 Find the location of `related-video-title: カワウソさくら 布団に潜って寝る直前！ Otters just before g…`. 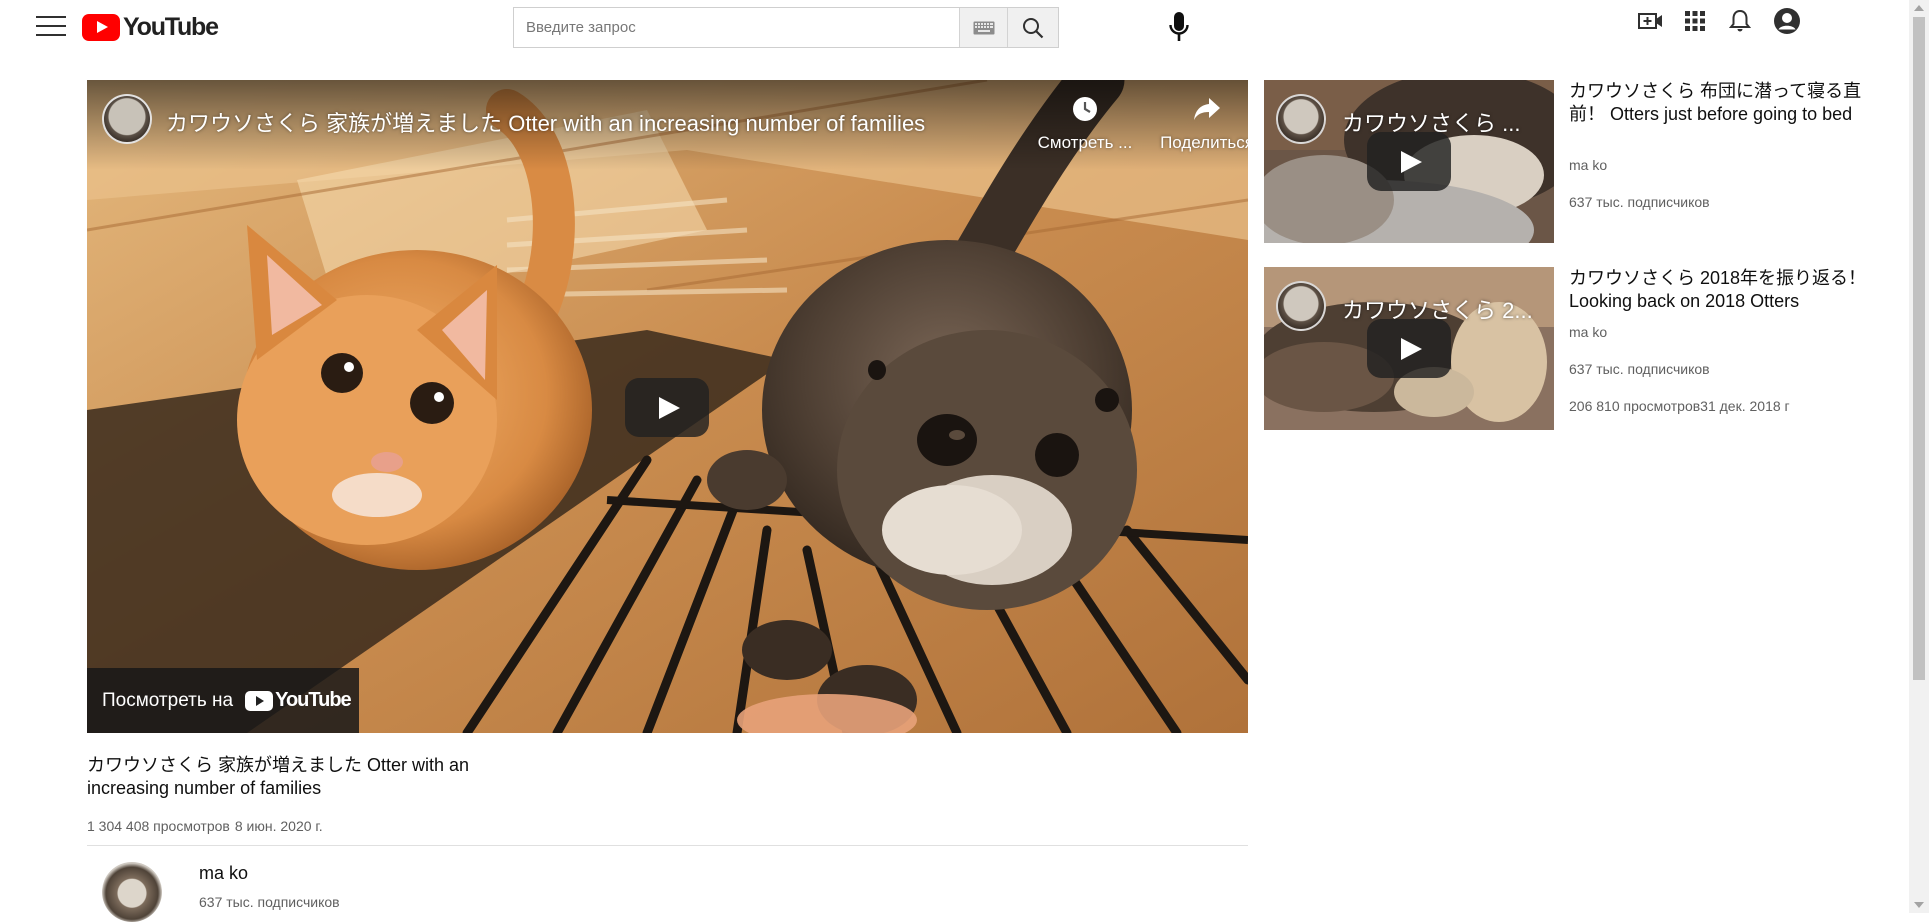

related-video-title: カワウソさくら 布団に潜って寝る直前！ Otters just before g… is located at coordinates (1719, 103).